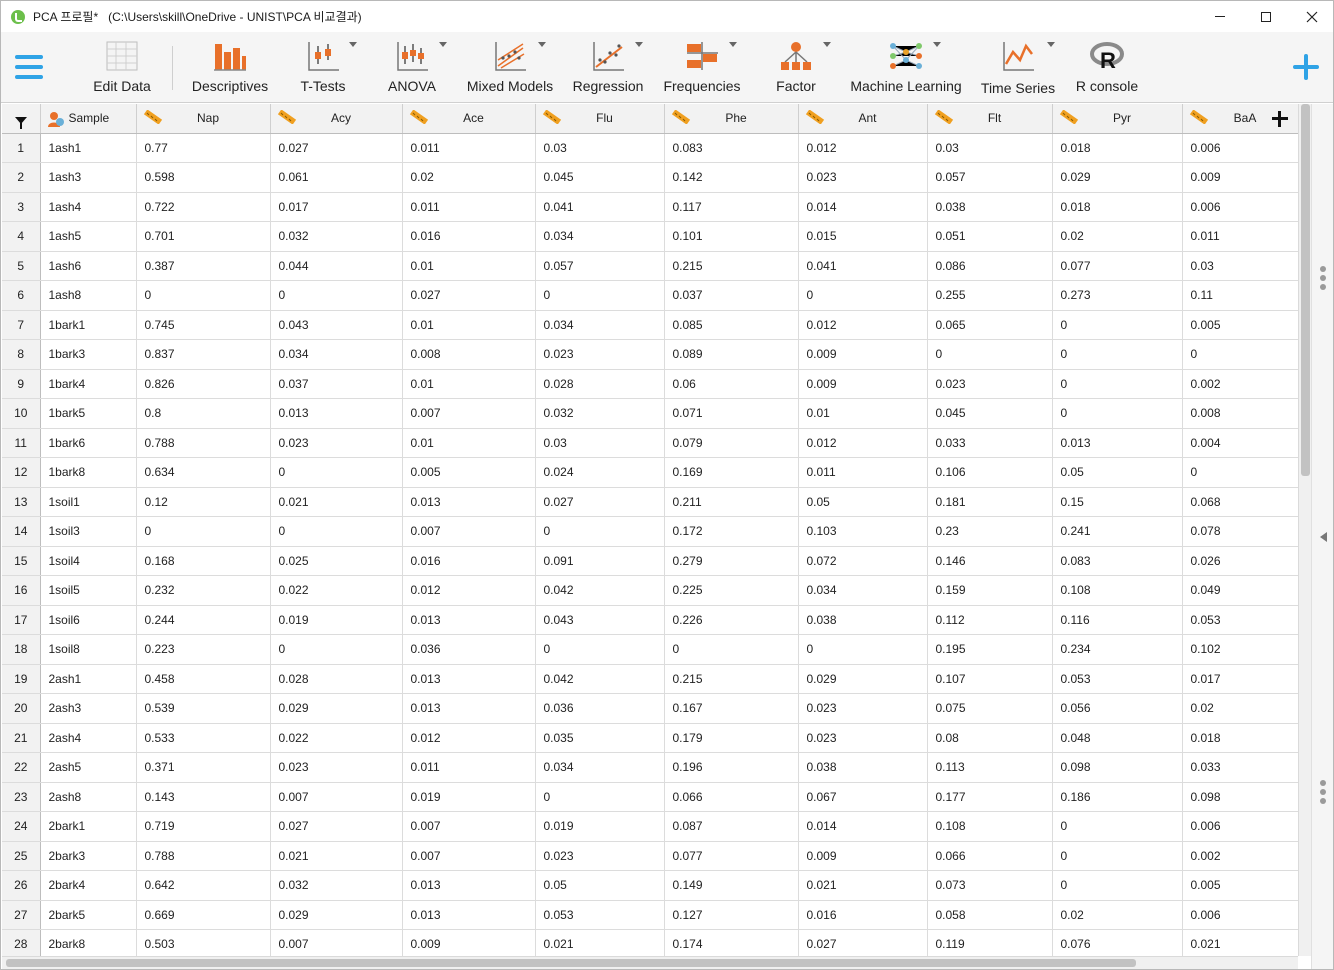  What do you see at coordinates (1279, 119) in the screenshot?
I see `add-column-icon` at bounding box center [1279, 119].